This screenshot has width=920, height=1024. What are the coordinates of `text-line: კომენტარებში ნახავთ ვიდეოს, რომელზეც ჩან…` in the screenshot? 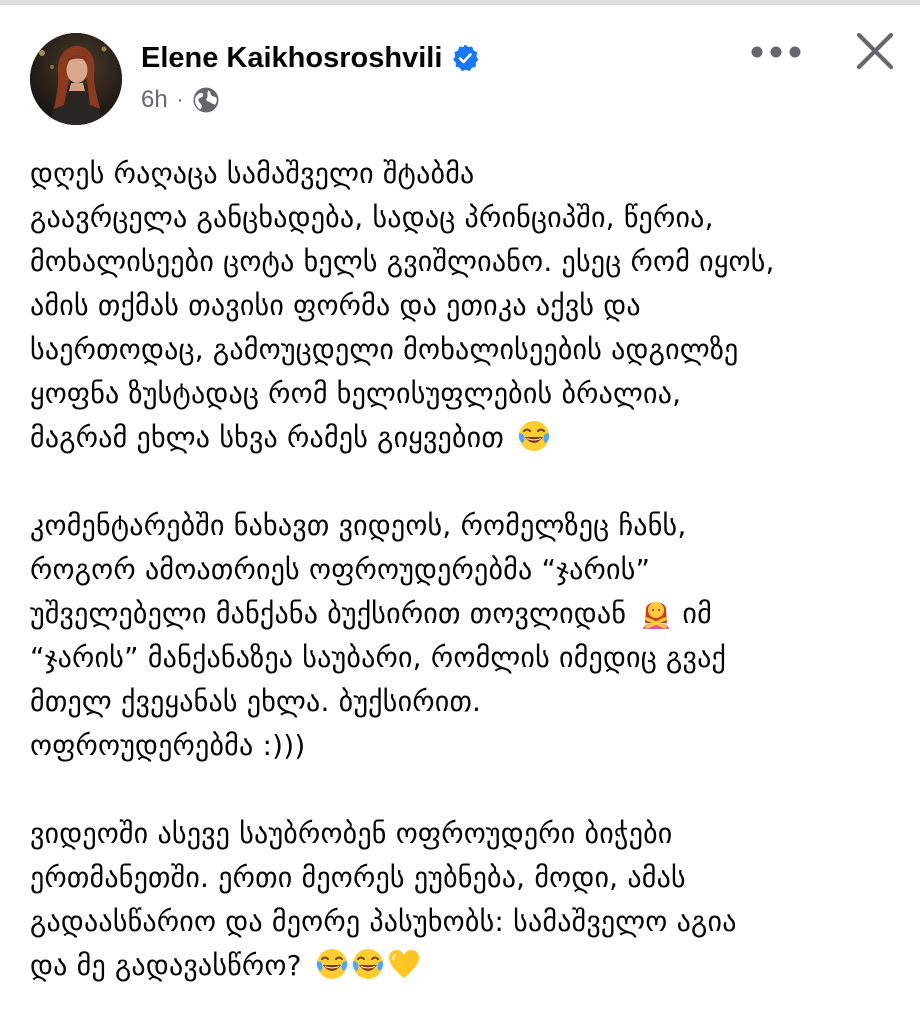 It's located at (358, 525).